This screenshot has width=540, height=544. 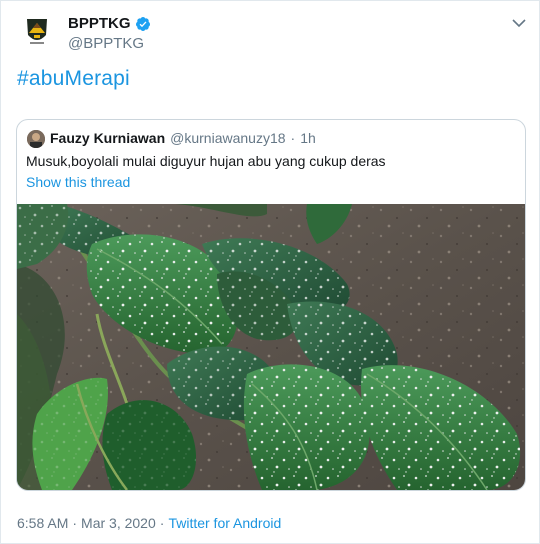 What do you see at coordinates (224, 523) in the screenshot?
I see `tweet-source-link: Twitter for Android` at bounding box center [224, 523].